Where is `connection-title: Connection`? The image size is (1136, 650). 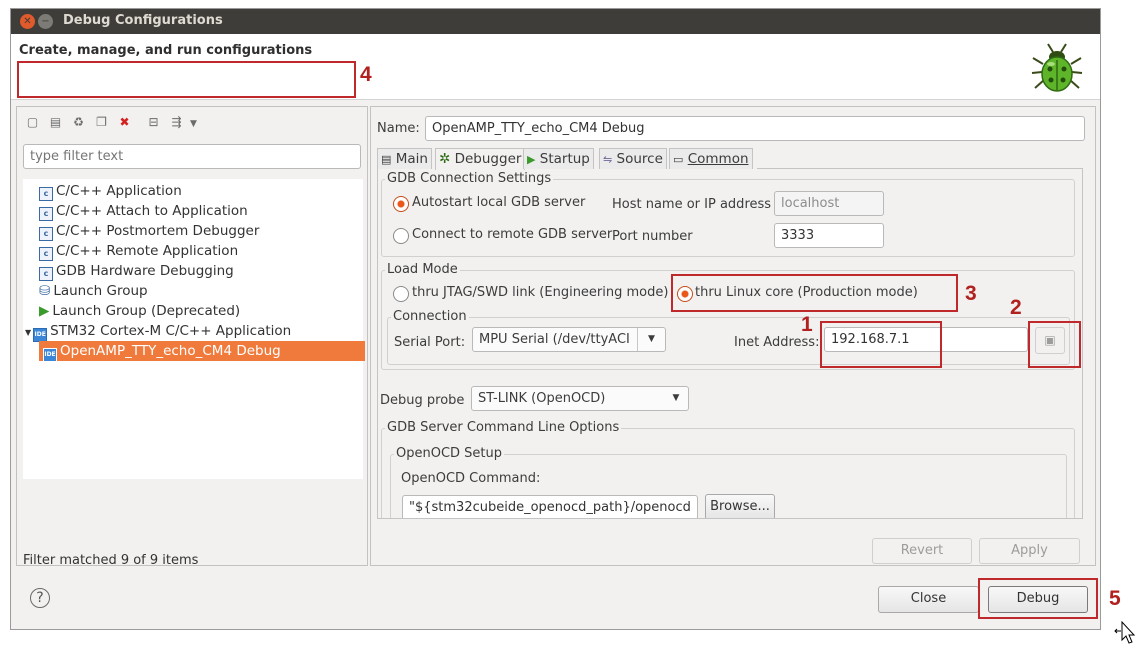
connection-title: Connection is located at coordinates (430, 316).